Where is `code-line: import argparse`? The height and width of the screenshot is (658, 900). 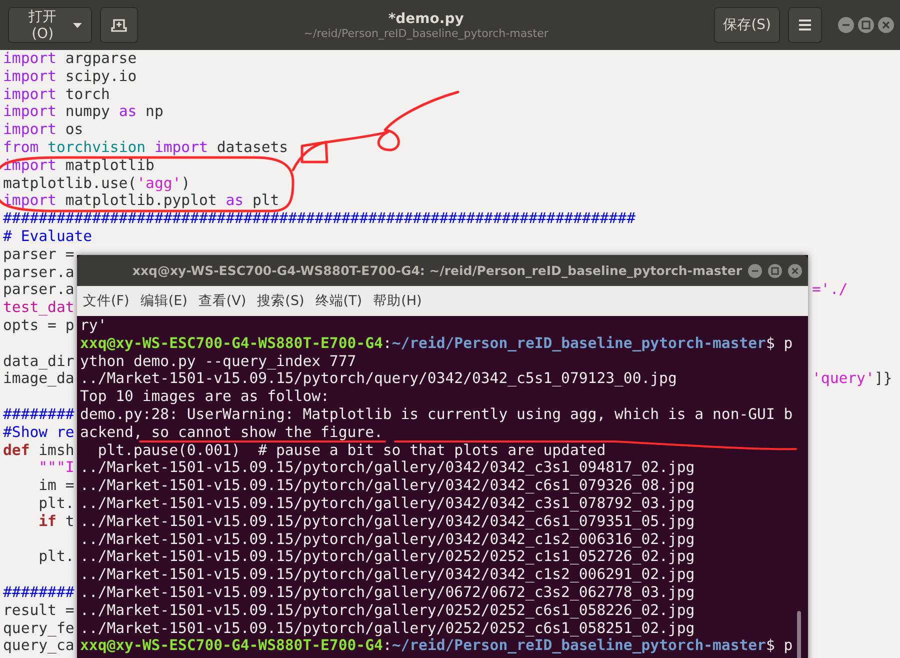
code-line: import argparse is located at coordinates (70, 59).